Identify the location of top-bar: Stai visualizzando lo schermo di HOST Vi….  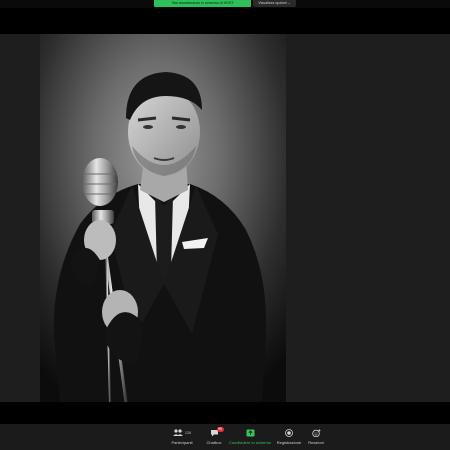
(225, 4).